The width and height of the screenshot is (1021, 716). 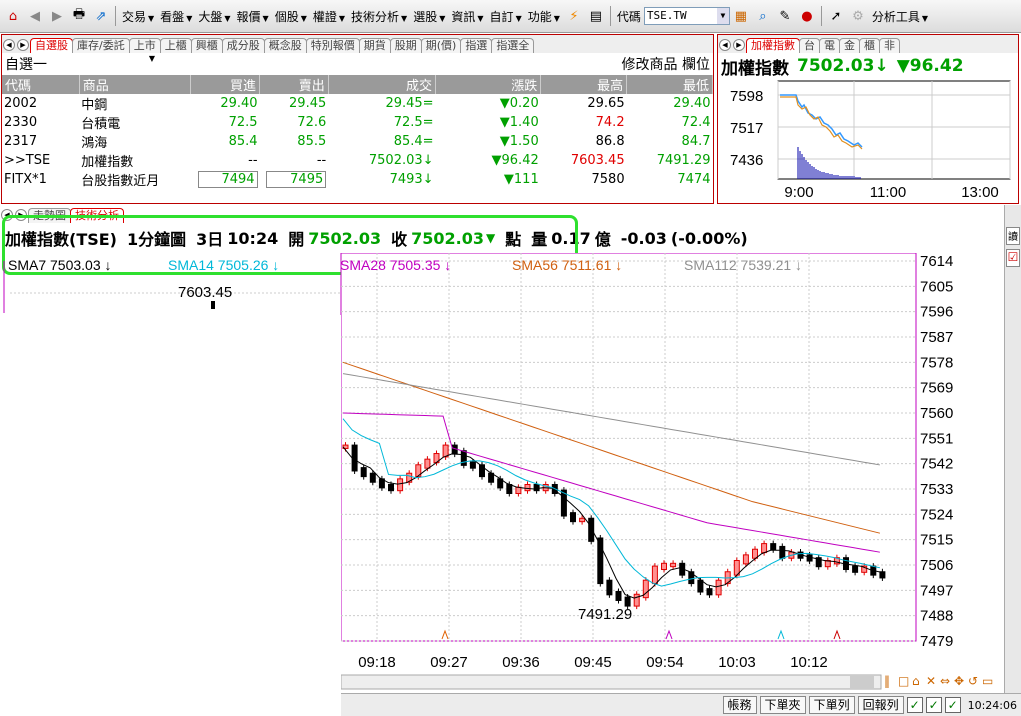 I want to click on chart-tool-icon: ▭, so click(x=987, y=681).